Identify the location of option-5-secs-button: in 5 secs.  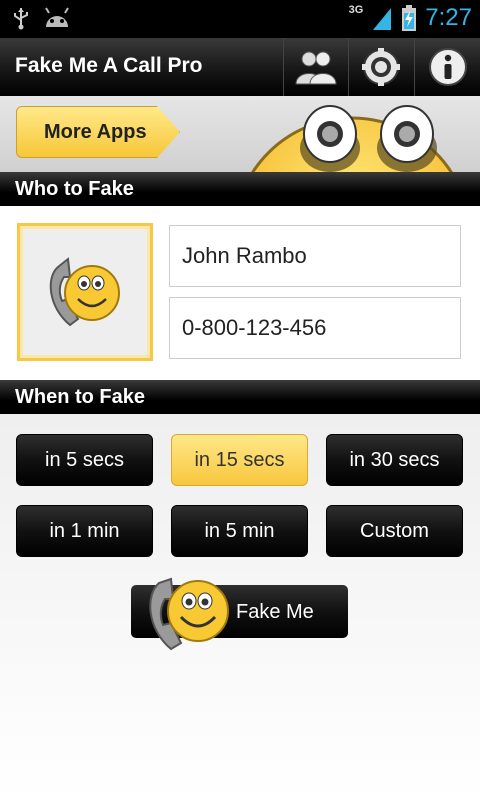
(84, 460).